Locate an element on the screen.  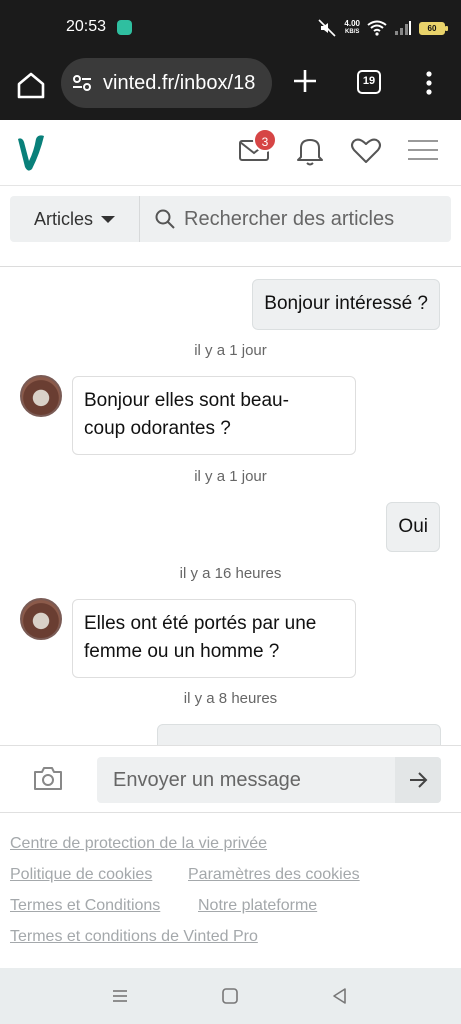
hamburger-menu-icon is located at coordinates (422, 150).